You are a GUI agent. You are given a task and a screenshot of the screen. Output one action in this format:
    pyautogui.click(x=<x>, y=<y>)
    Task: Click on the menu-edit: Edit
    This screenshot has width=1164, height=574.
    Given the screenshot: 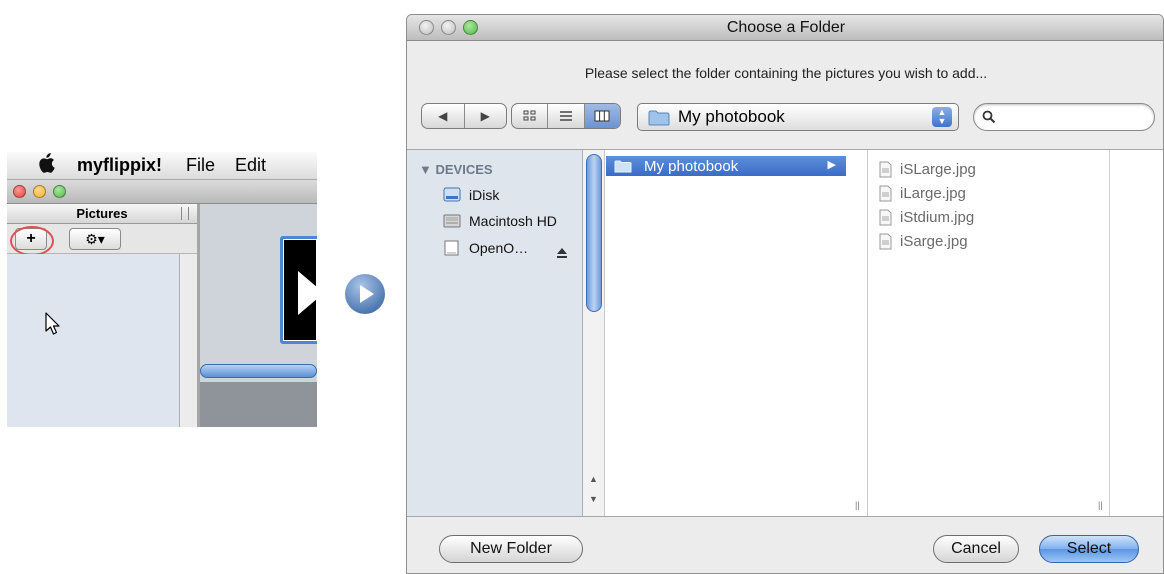 What is the action you would take?
    pyautogui.click(x=250, y=165)
    